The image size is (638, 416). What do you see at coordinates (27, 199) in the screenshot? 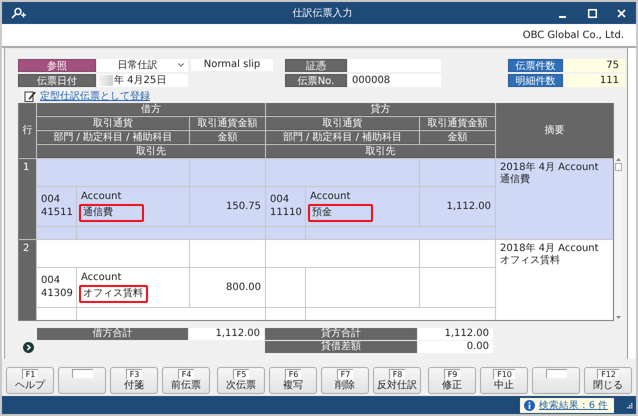
I see `row-number: 1` at bounding box center [27, 199].